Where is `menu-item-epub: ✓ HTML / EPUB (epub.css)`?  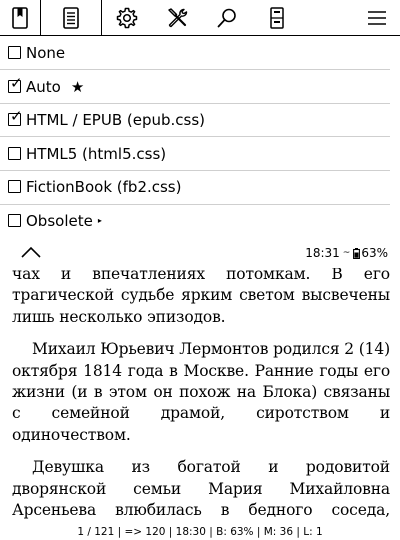 menu-item-epub: ✓ HTML / EPUB (epub.css) is located at coordinates (200, 119).